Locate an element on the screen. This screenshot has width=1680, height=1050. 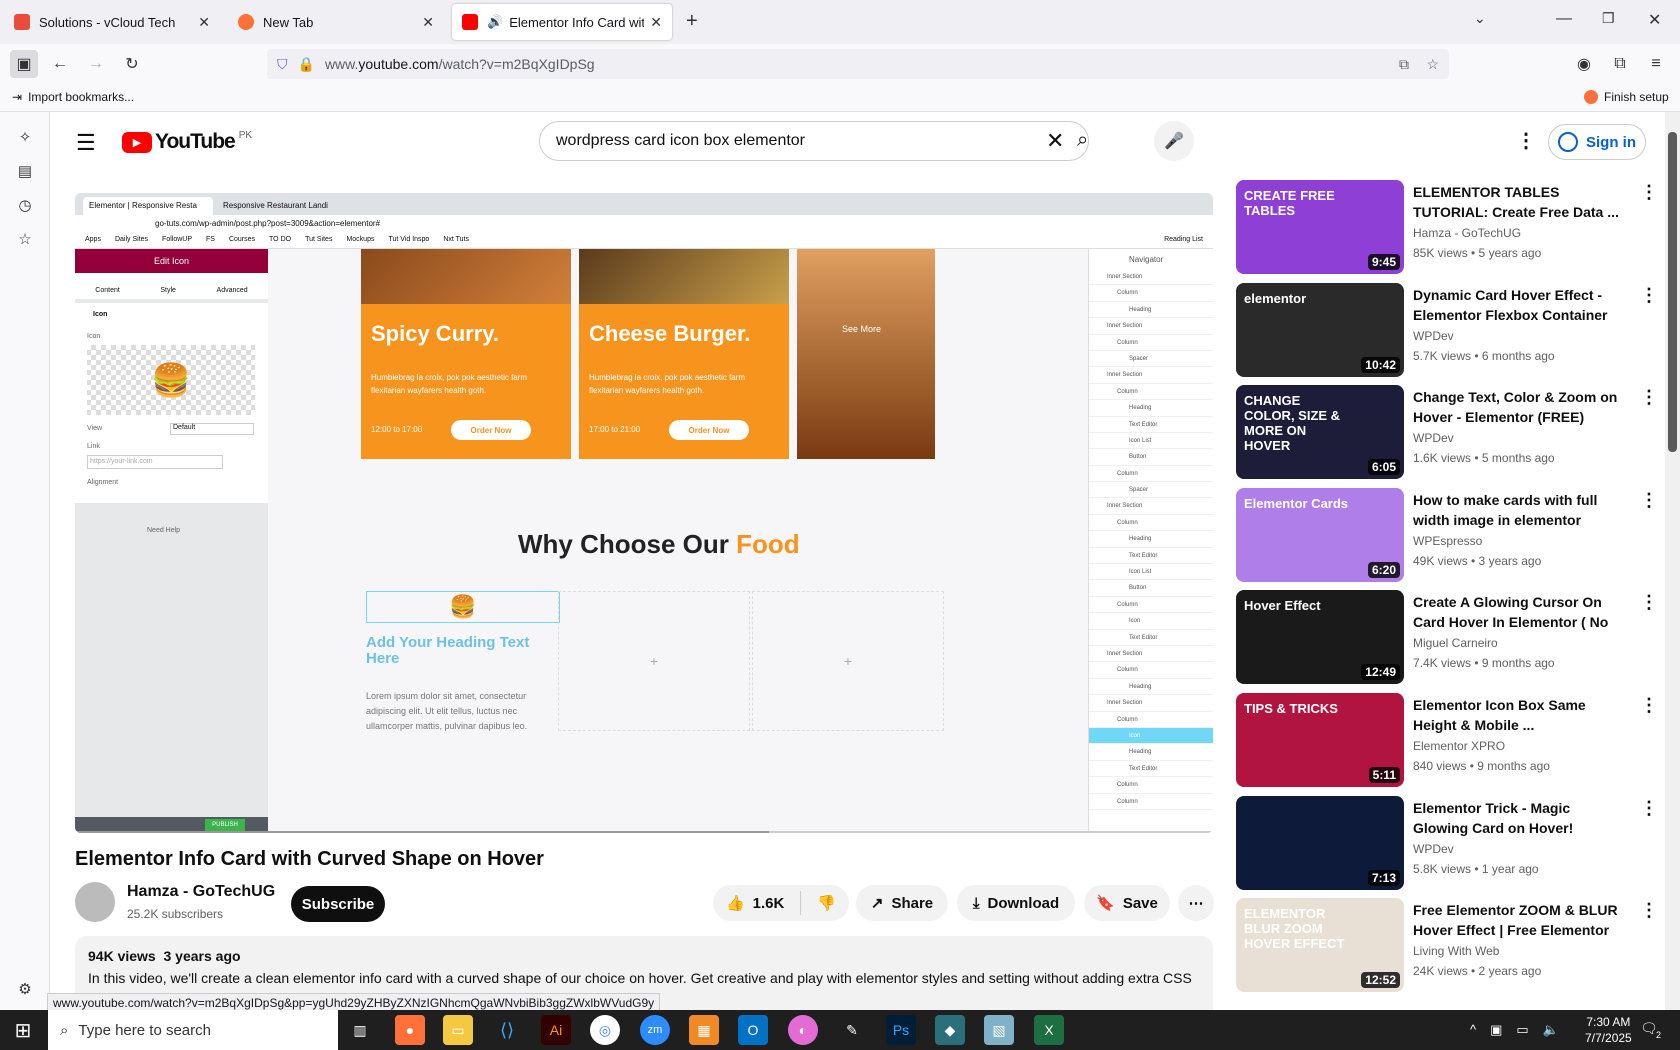
close-window-icon: ✕ is located at coordinates (1654, 20).